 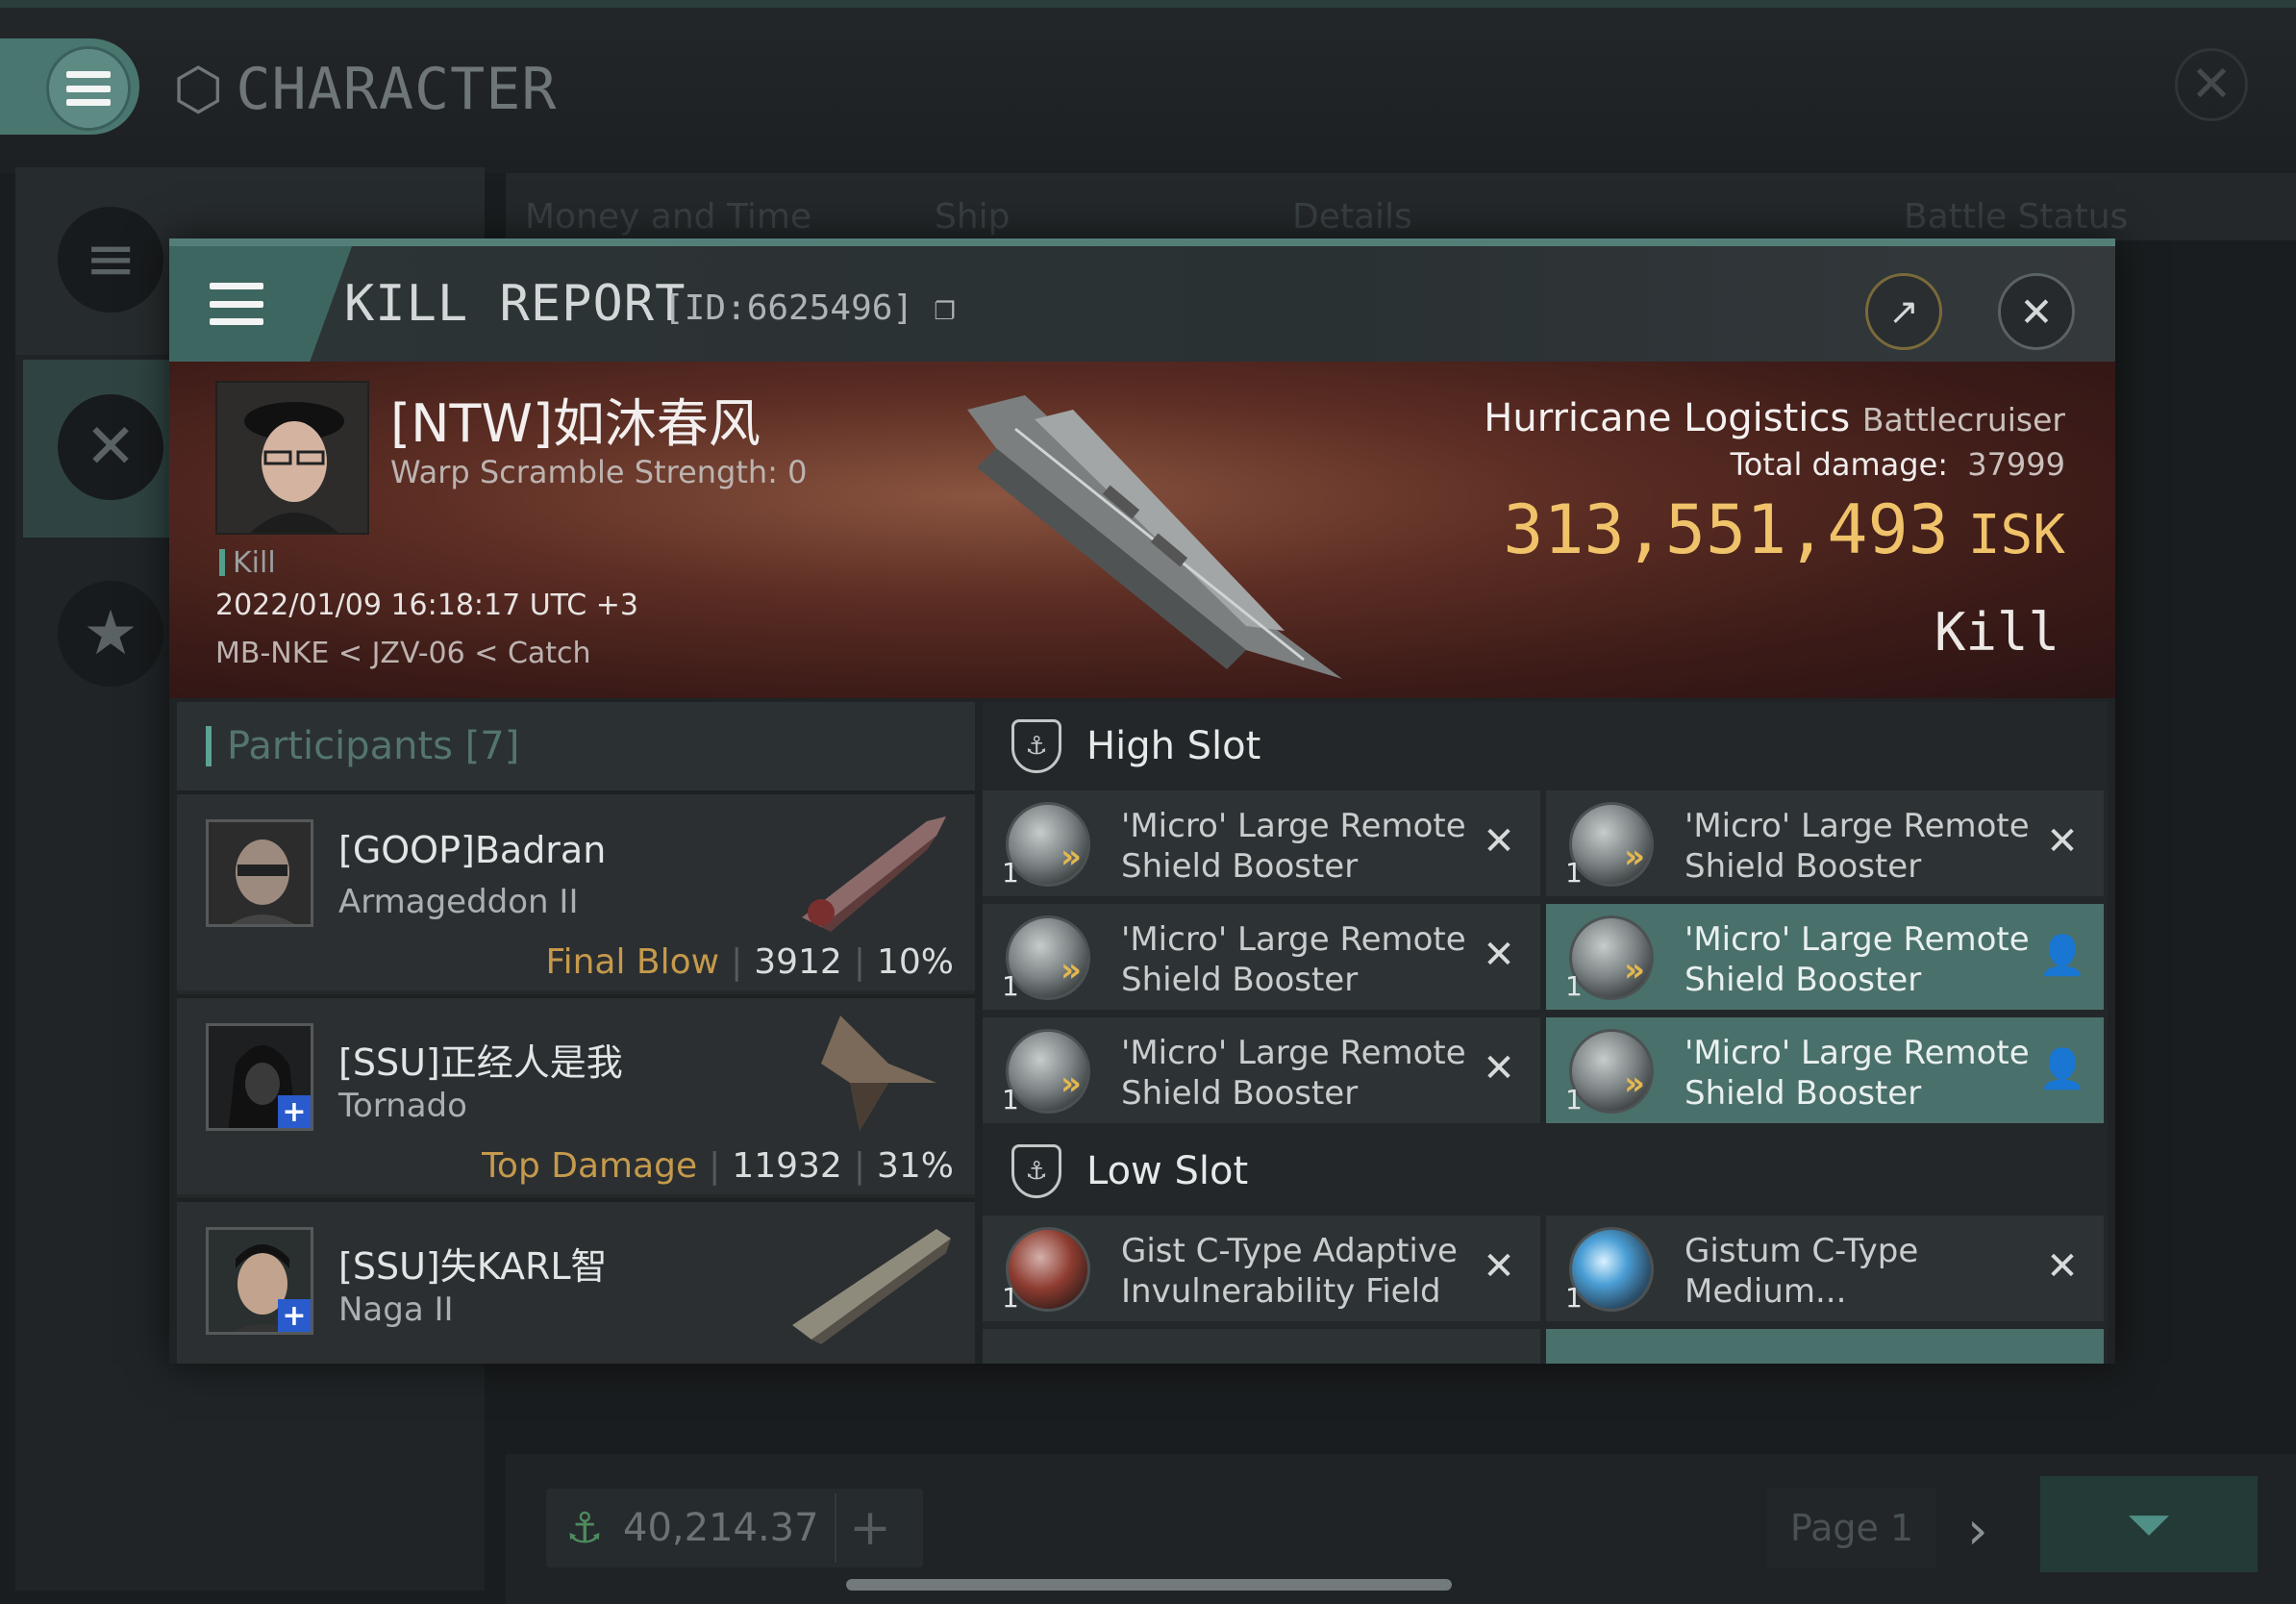 I want to click on tab-details: Details, so click(x=1352, y=217).